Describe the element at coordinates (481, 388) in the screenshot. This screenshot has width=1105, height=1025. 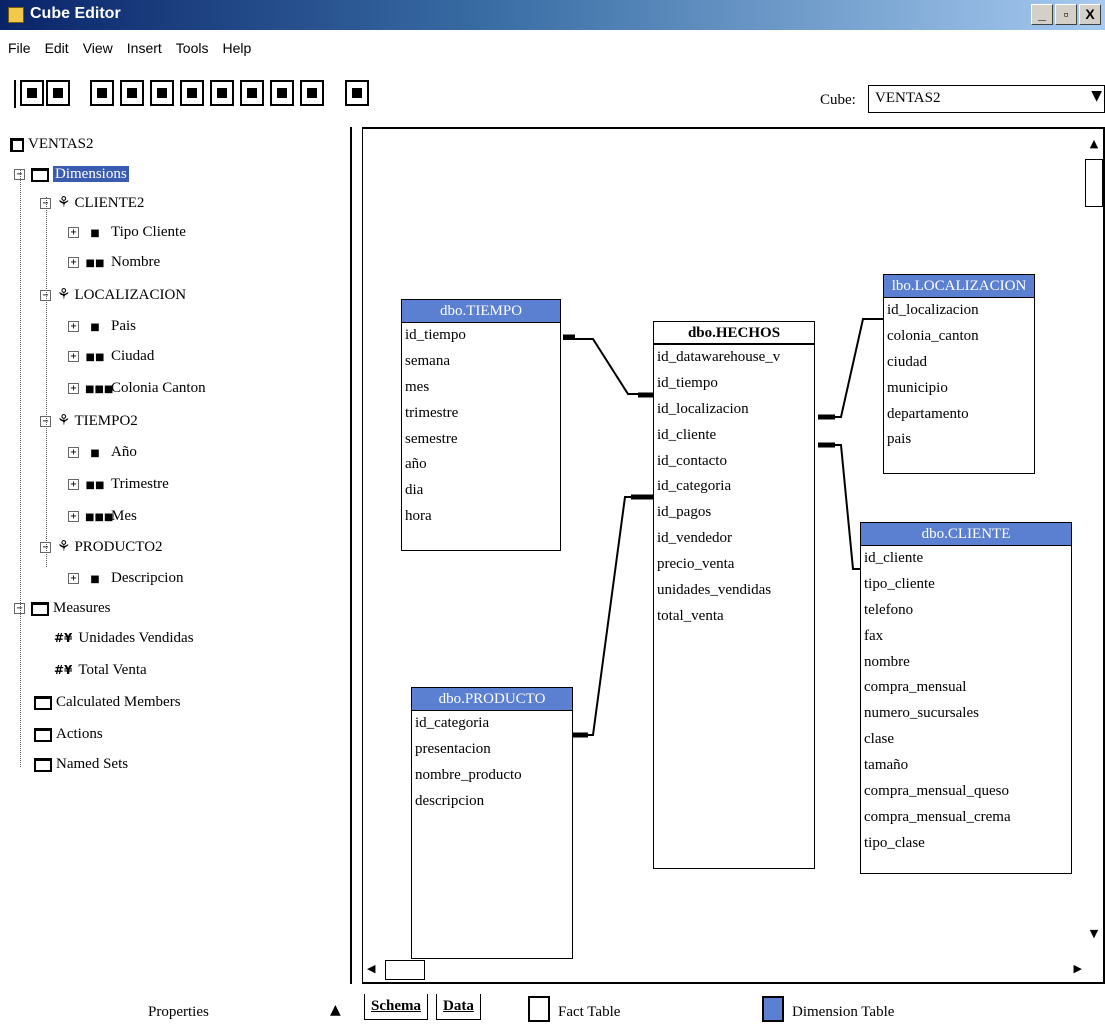
I see `table-field: mes` at that location.